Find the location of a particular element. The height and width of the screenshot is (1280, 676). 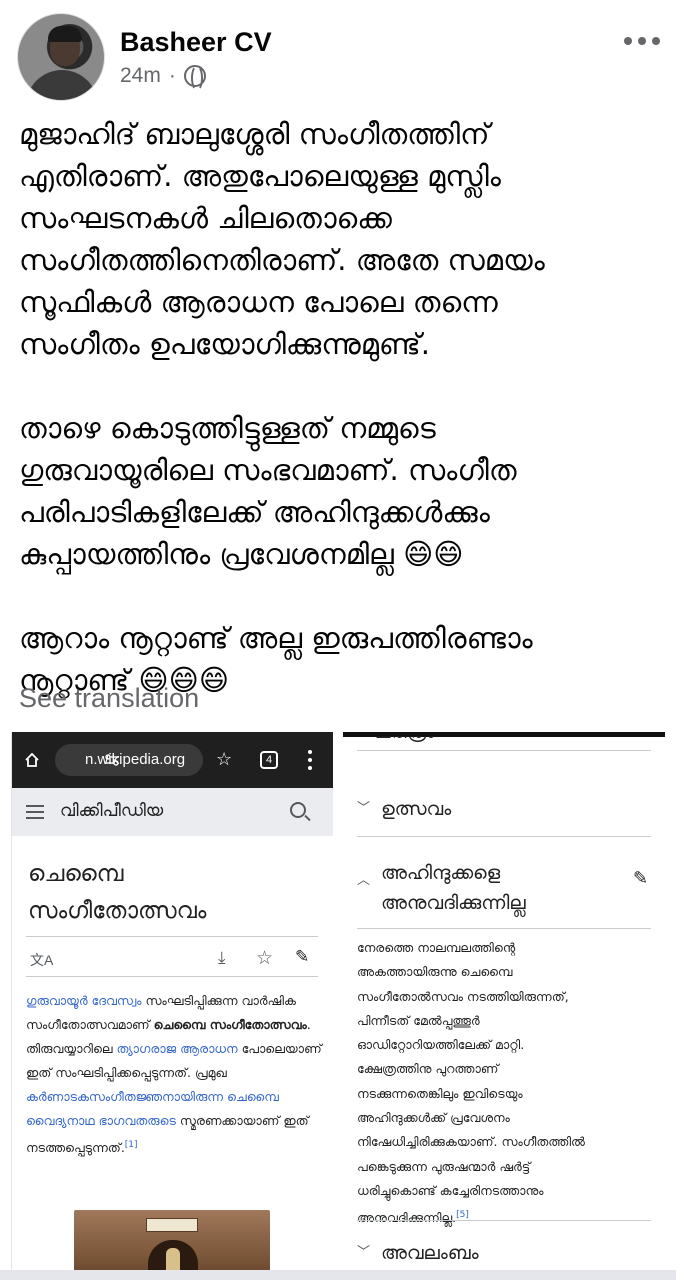

reference-link: [1] is located at coordinates (131, 1145).